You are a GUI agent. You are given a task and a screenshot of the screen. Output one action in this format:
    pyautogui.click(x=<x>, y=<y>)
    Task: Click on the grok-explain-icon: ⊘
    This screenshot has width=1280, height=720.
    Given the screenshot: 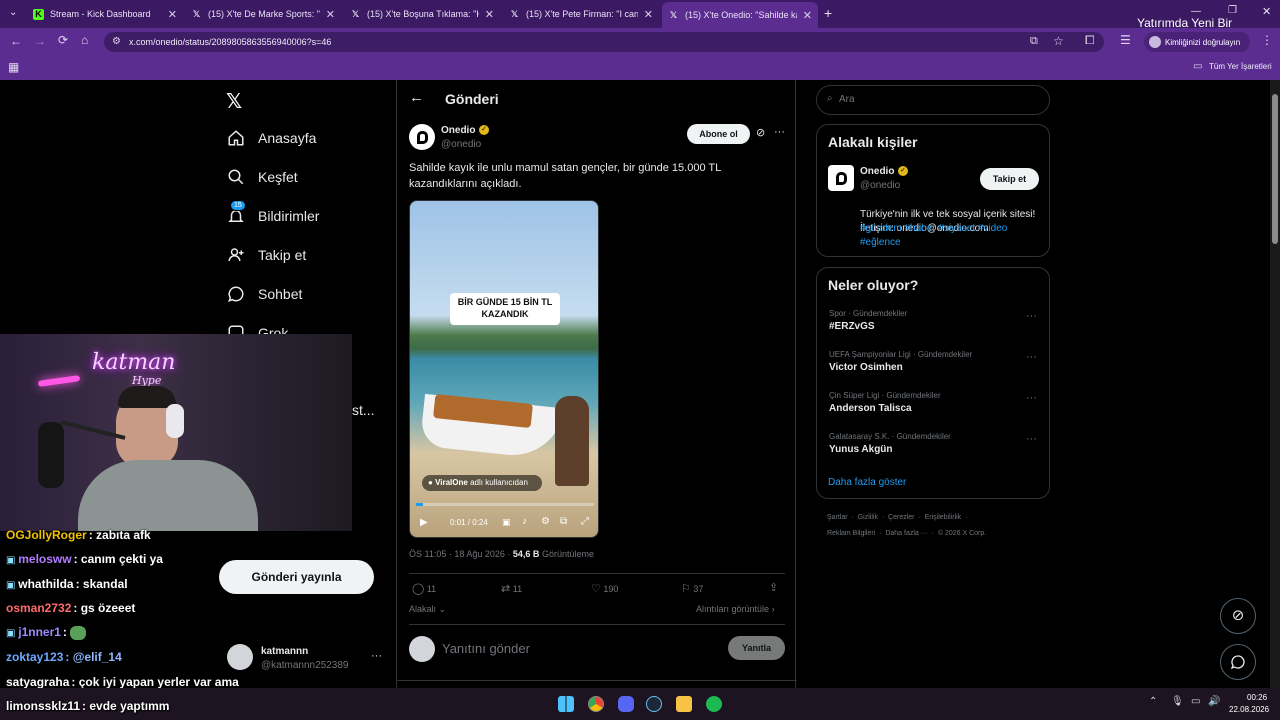 What is the action you would take?
    pyautogui.click(x=760, y=132)
    